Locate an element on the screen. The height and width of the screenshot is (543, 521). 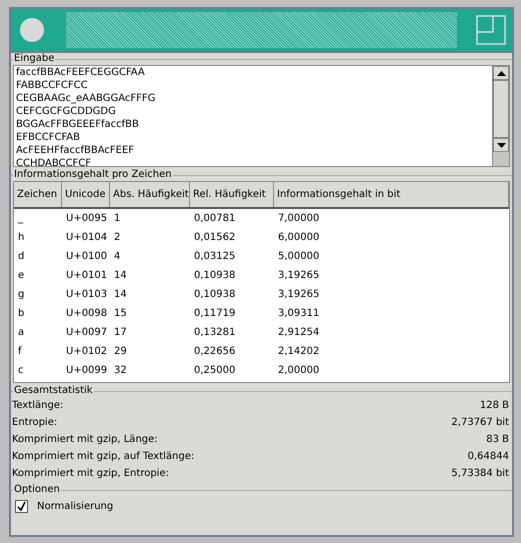
scroll-down-button is located at coordinates (501, 145).